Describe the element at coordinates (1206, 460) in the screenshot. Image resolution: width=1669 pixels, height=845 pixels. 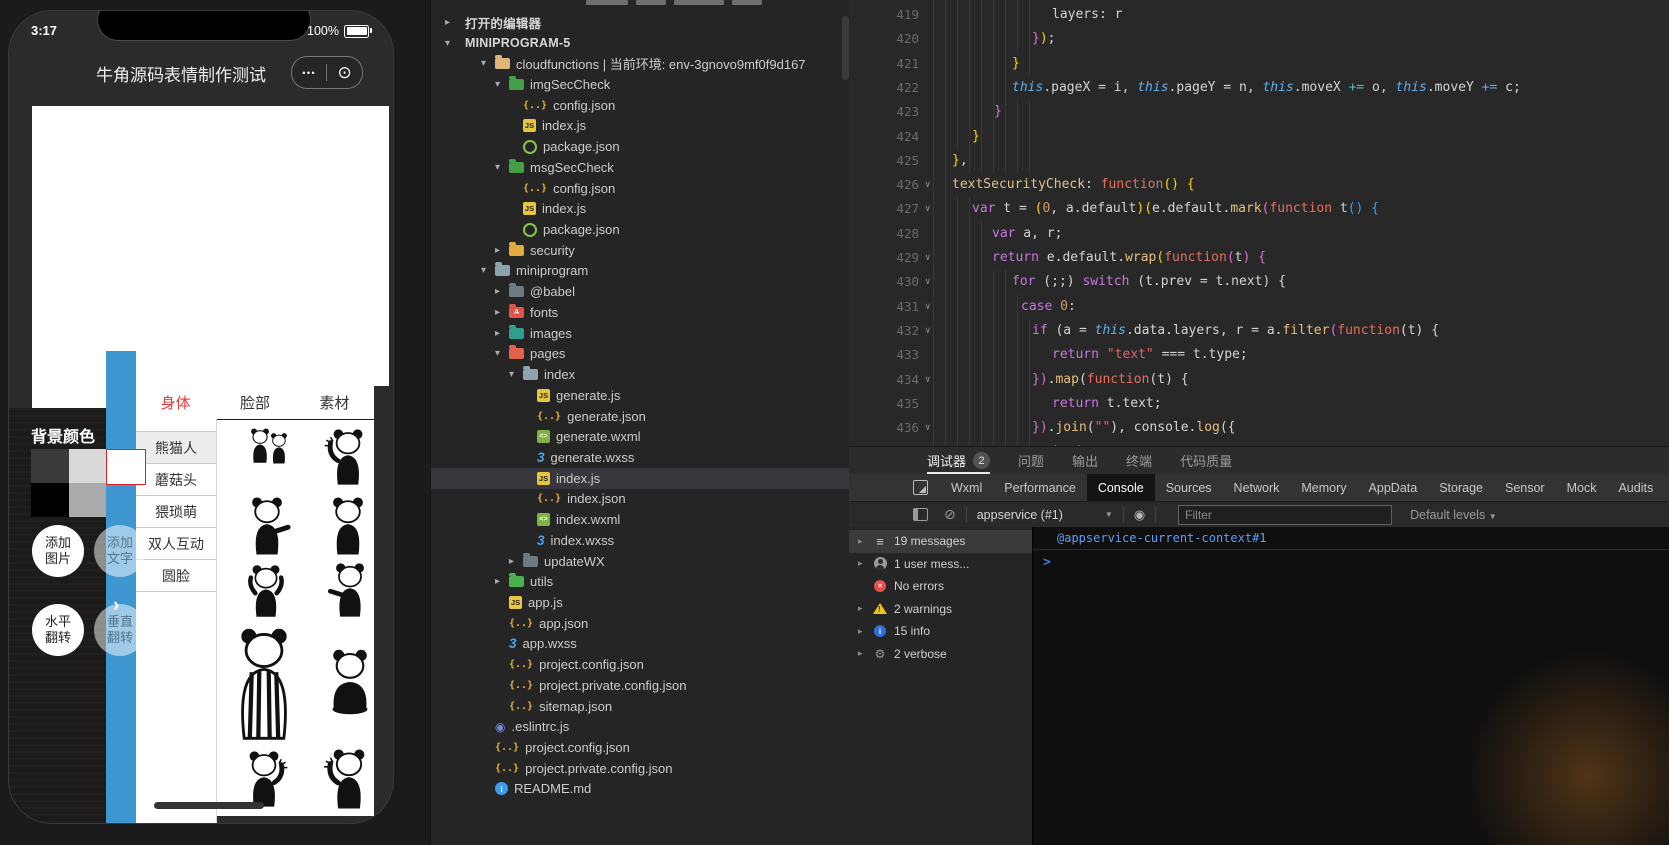
I see `panel-tab-代码质量: 代码质量` at that location.